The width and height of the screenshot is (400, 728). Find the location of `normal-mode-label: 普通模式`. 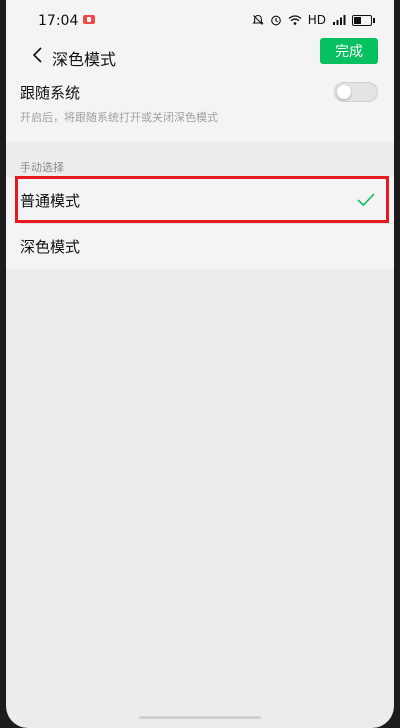

normal-mode-label: 普通模式 is located at coordinates (50, 201).